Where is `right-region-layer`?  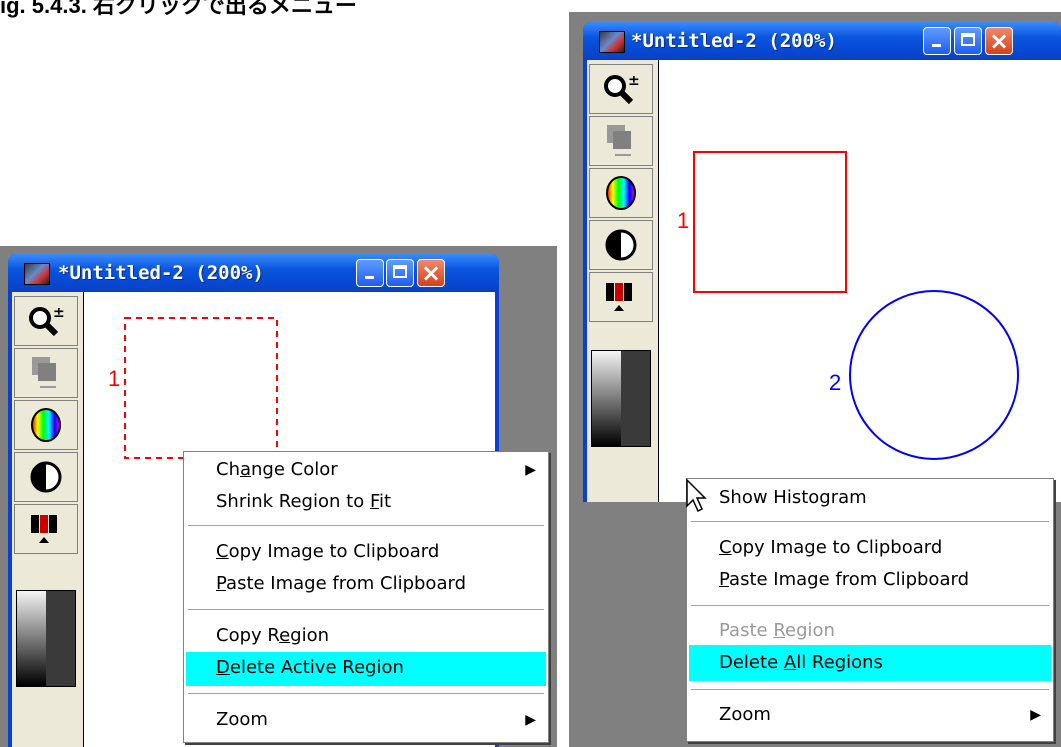 right-region-layer is located at coordinates (856, 305).